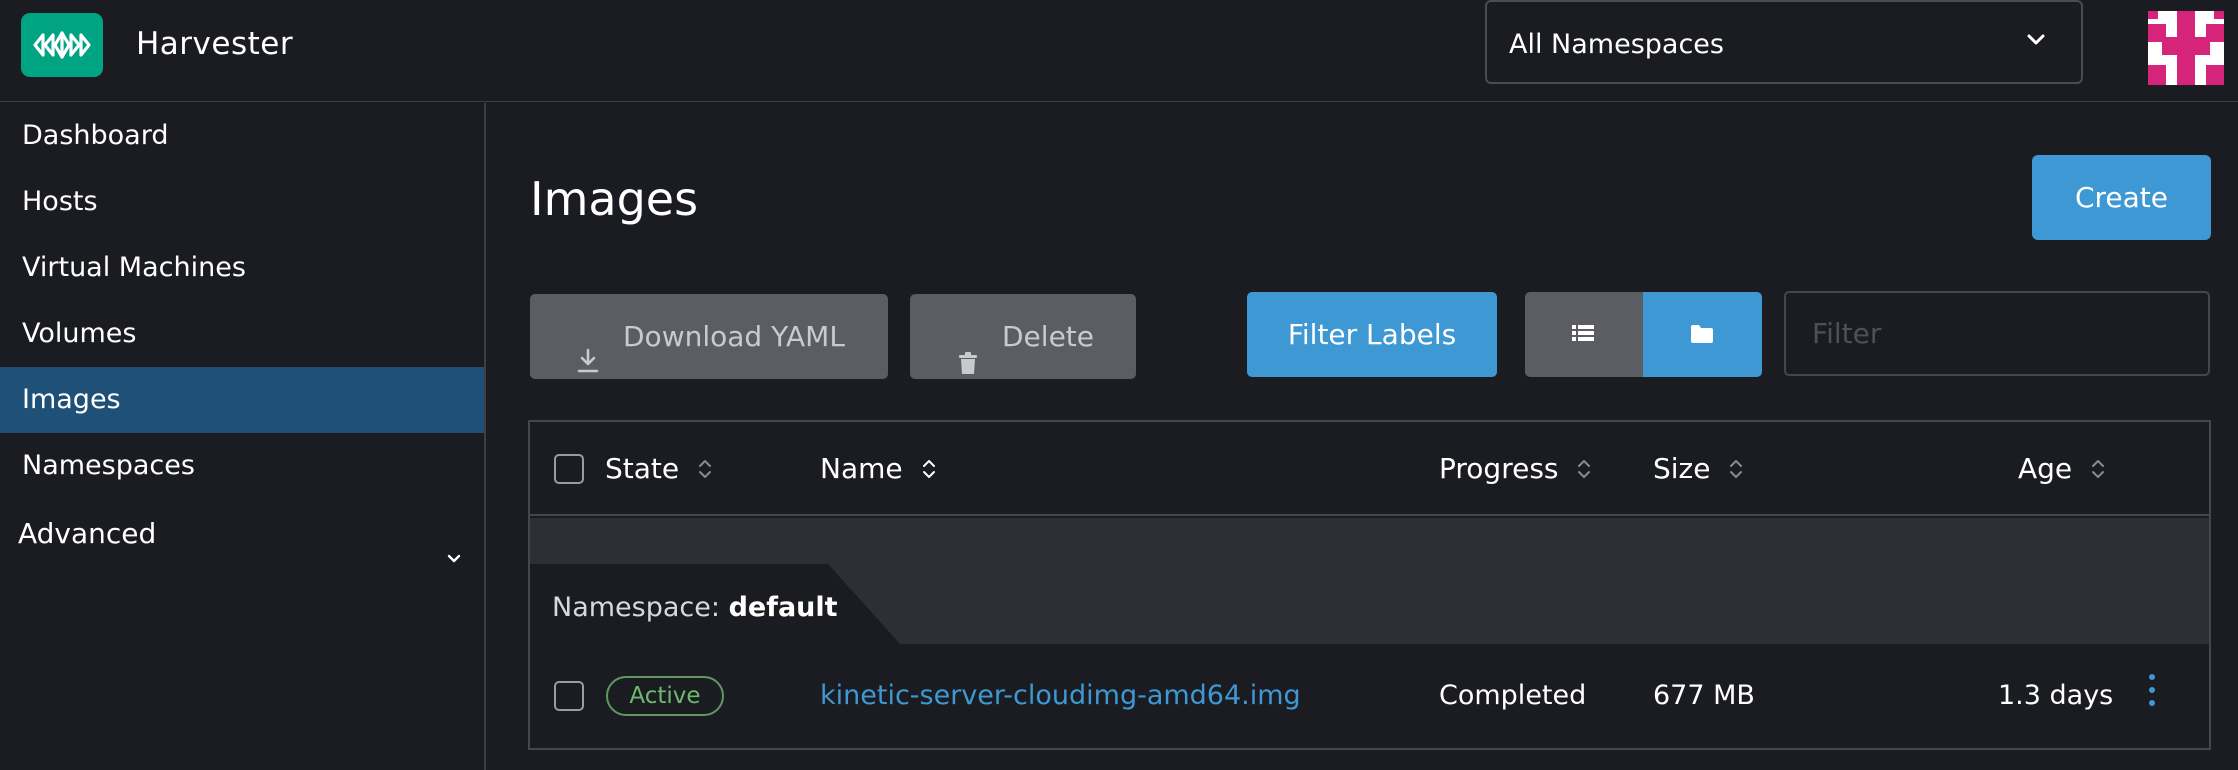  I want to click on list-view-toggle, so click(1584, 334).